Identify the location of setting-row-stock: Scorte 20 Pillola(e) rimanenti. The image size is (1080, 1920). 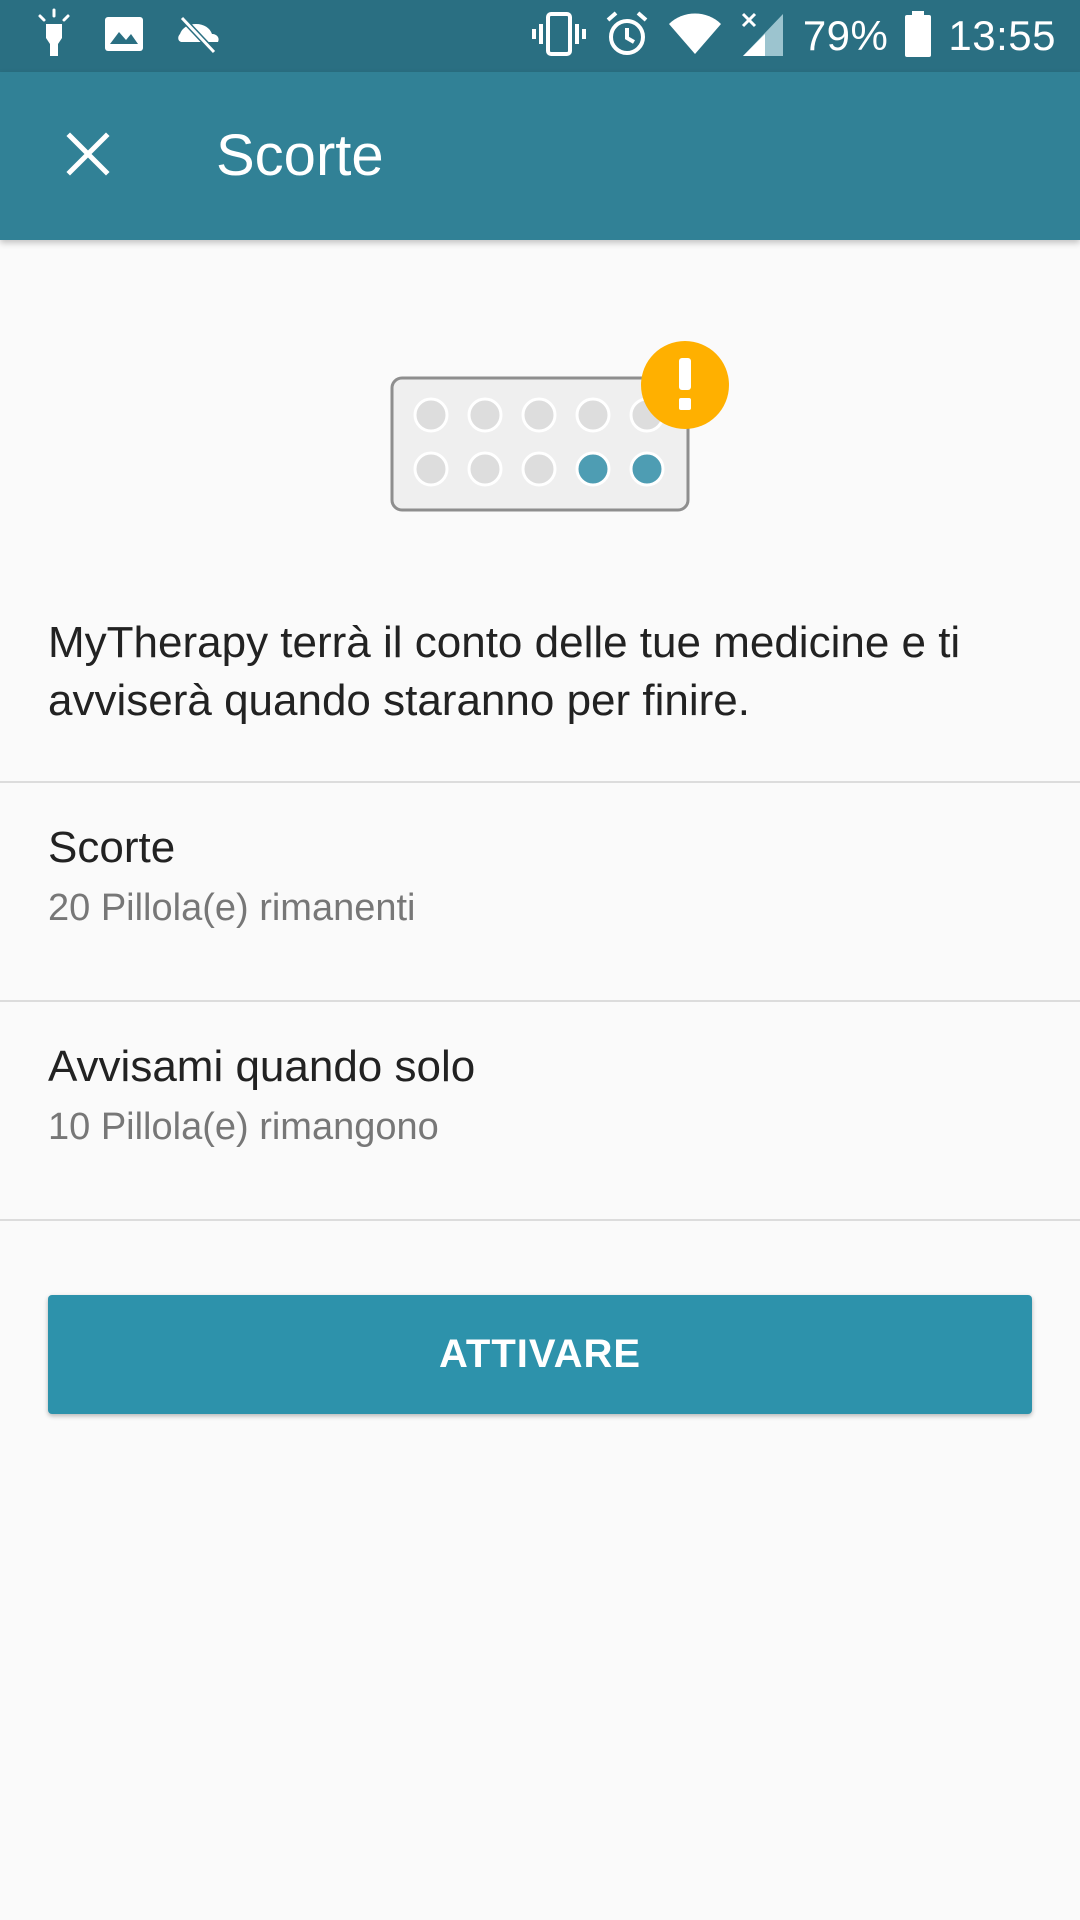
(540, 891).